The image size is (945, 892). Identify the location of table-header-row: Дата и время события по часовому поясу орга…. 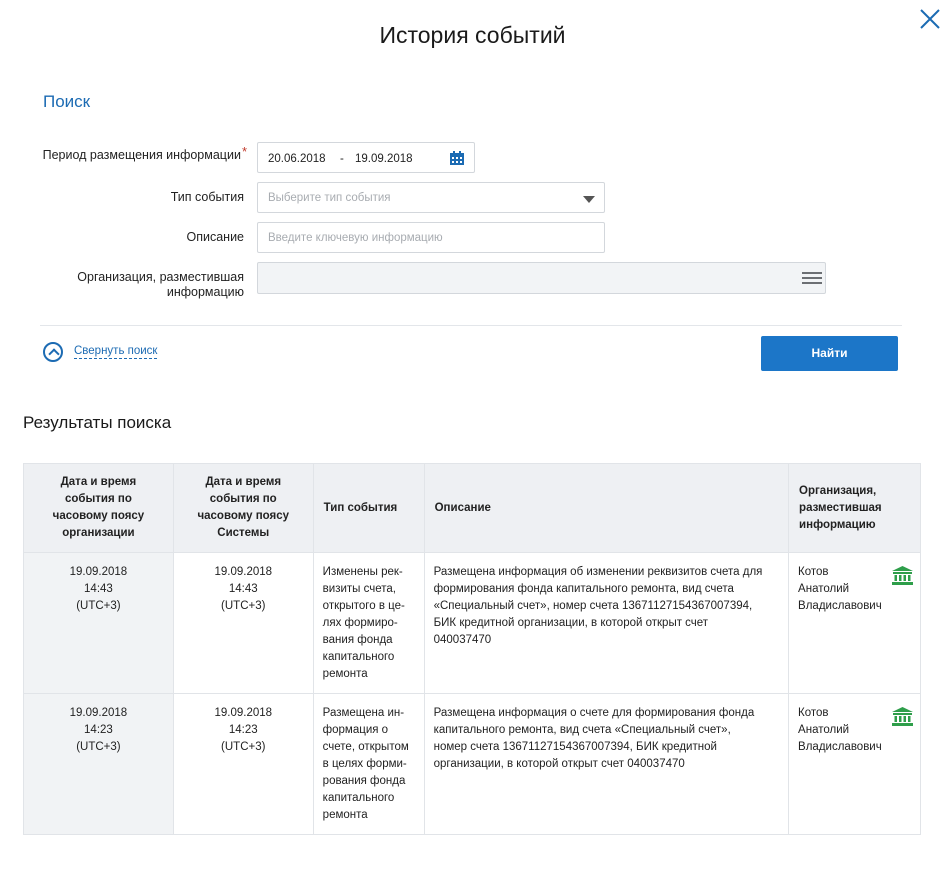
(472, 508).